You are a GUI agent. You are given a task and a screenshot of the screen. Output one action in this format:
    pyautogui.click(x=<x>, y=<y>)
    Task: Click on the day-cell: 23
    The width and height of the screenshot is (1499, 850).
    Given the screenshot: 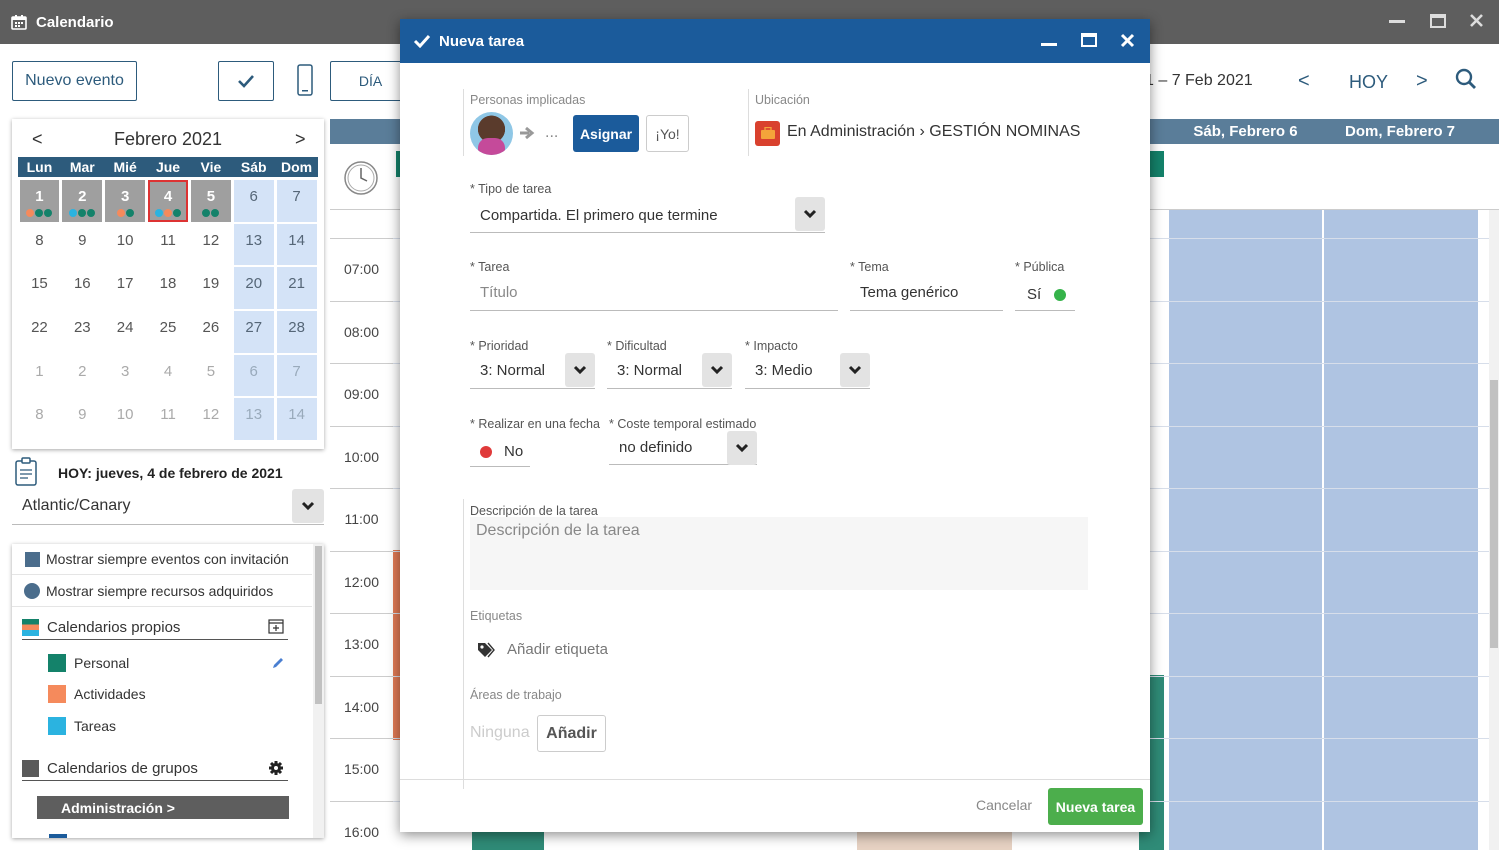 What is the action you would take?
    pyautogui.click(x=82, y=332)
    